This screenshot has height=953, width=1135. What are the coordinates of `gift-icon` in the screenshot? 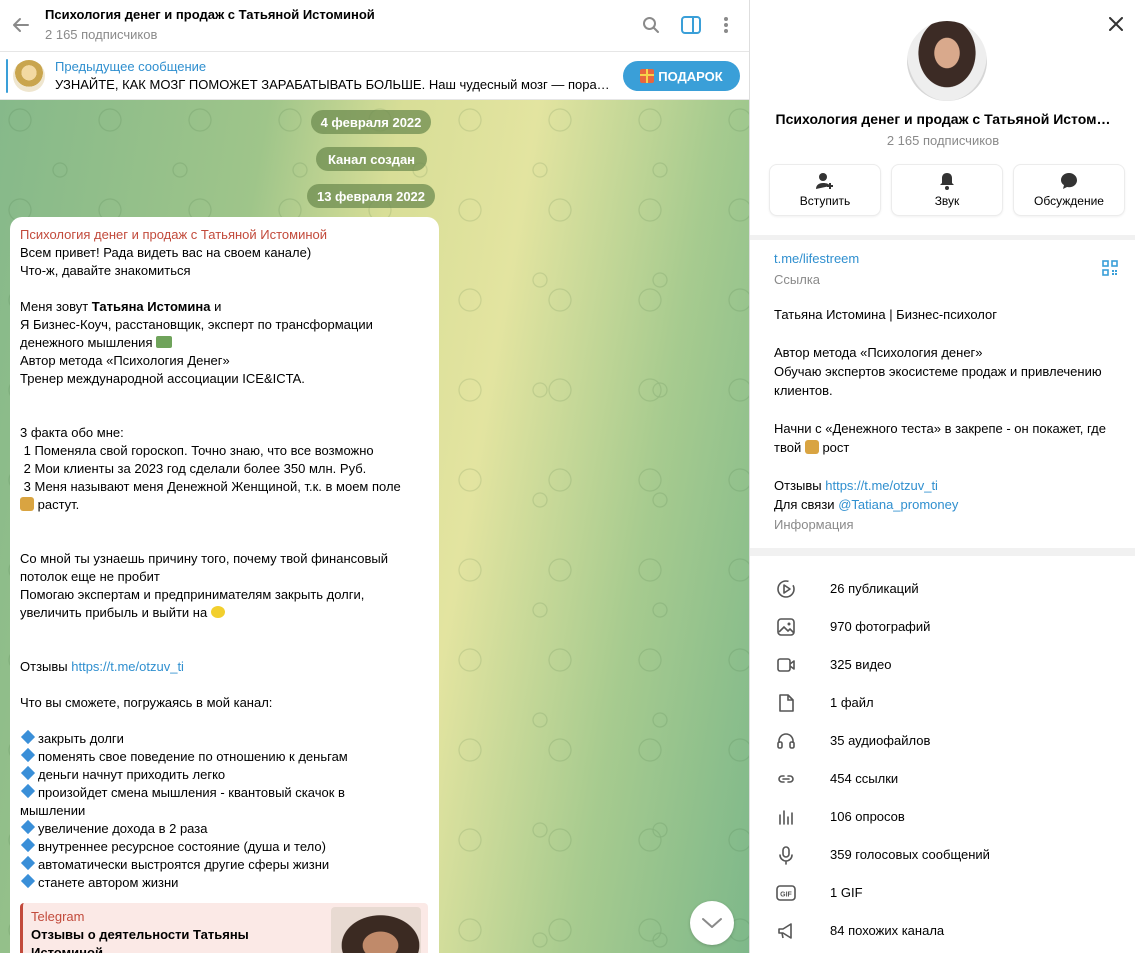 It's located at (647, 76).